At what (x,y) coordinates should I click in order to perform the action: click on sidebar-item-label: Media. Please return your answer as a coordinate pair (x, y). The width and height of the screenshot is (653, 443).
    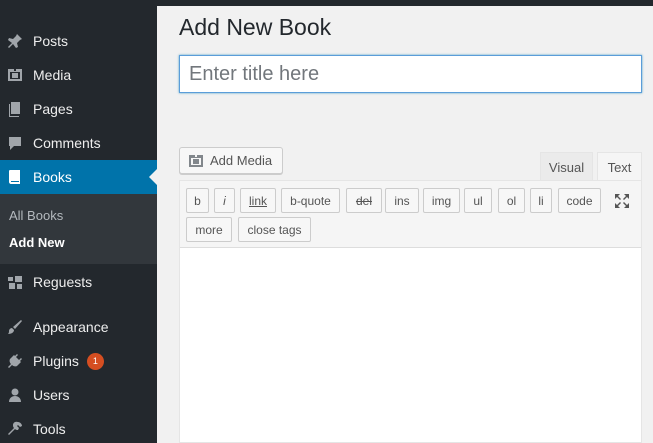
    Looking at the image, I should click on (52, 75).